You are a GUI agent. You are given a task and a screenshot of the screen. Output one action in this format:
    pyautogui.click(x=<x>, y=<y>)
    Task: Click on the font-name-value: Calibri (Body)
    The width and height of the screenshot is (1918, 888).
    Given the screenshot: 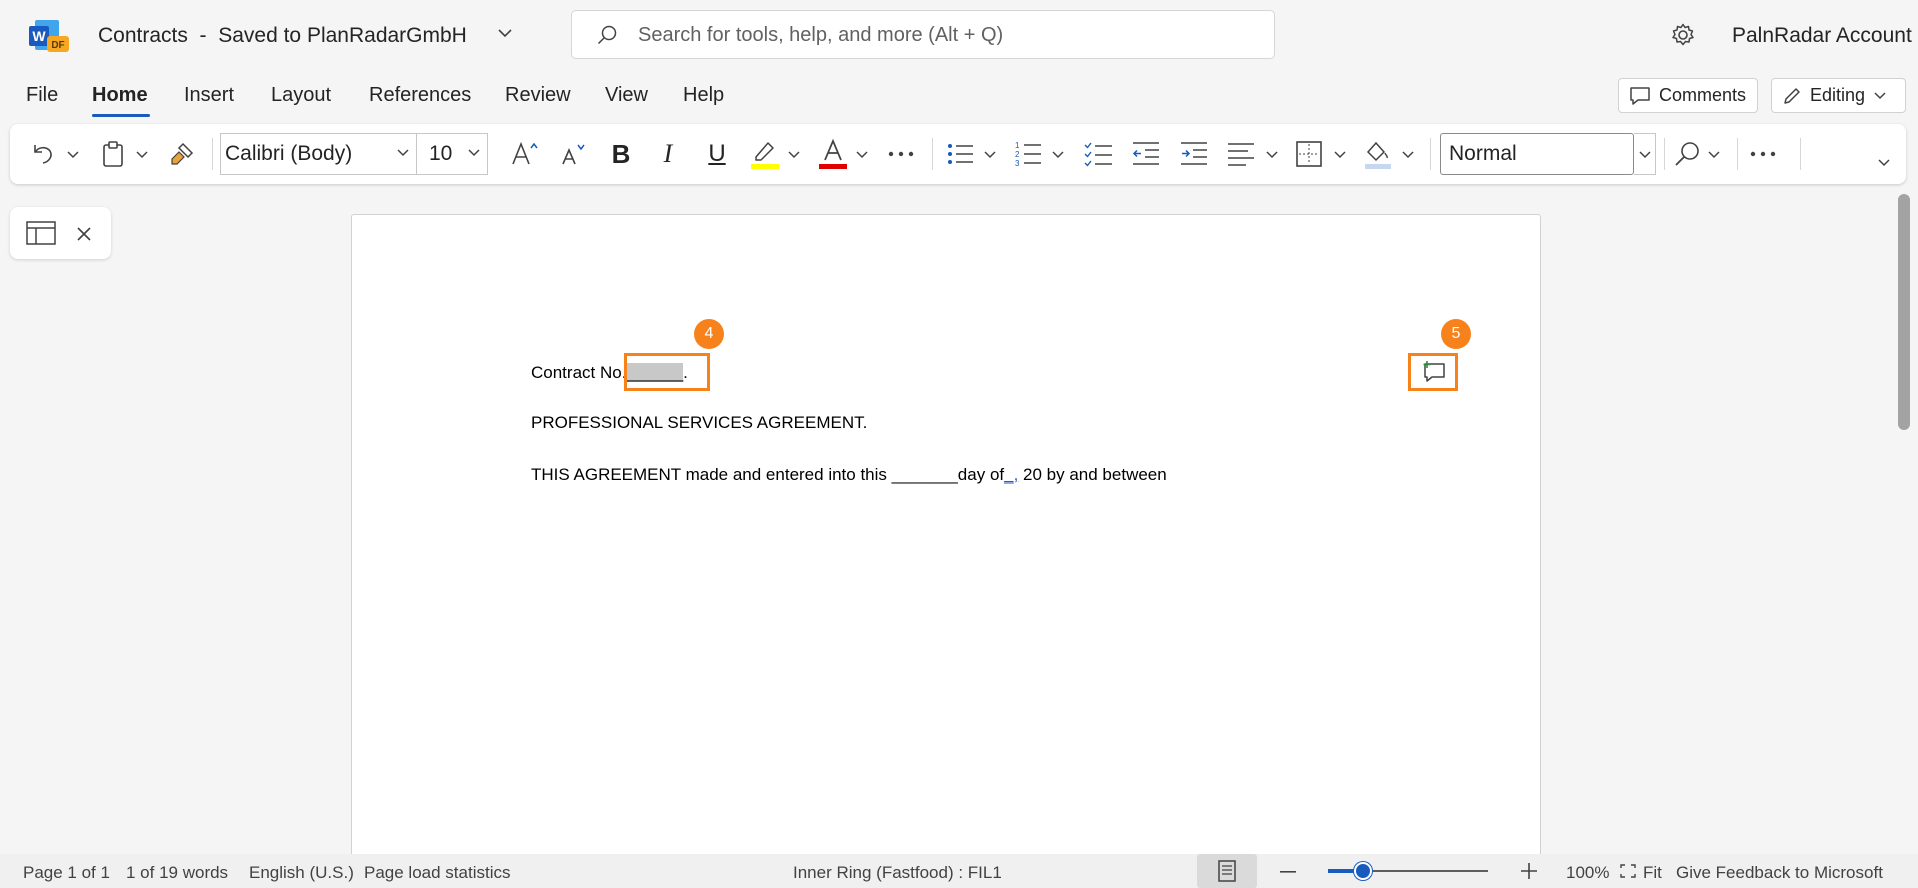 What is the action you would take?
    pyautogui.click(x=289, y=153)
    